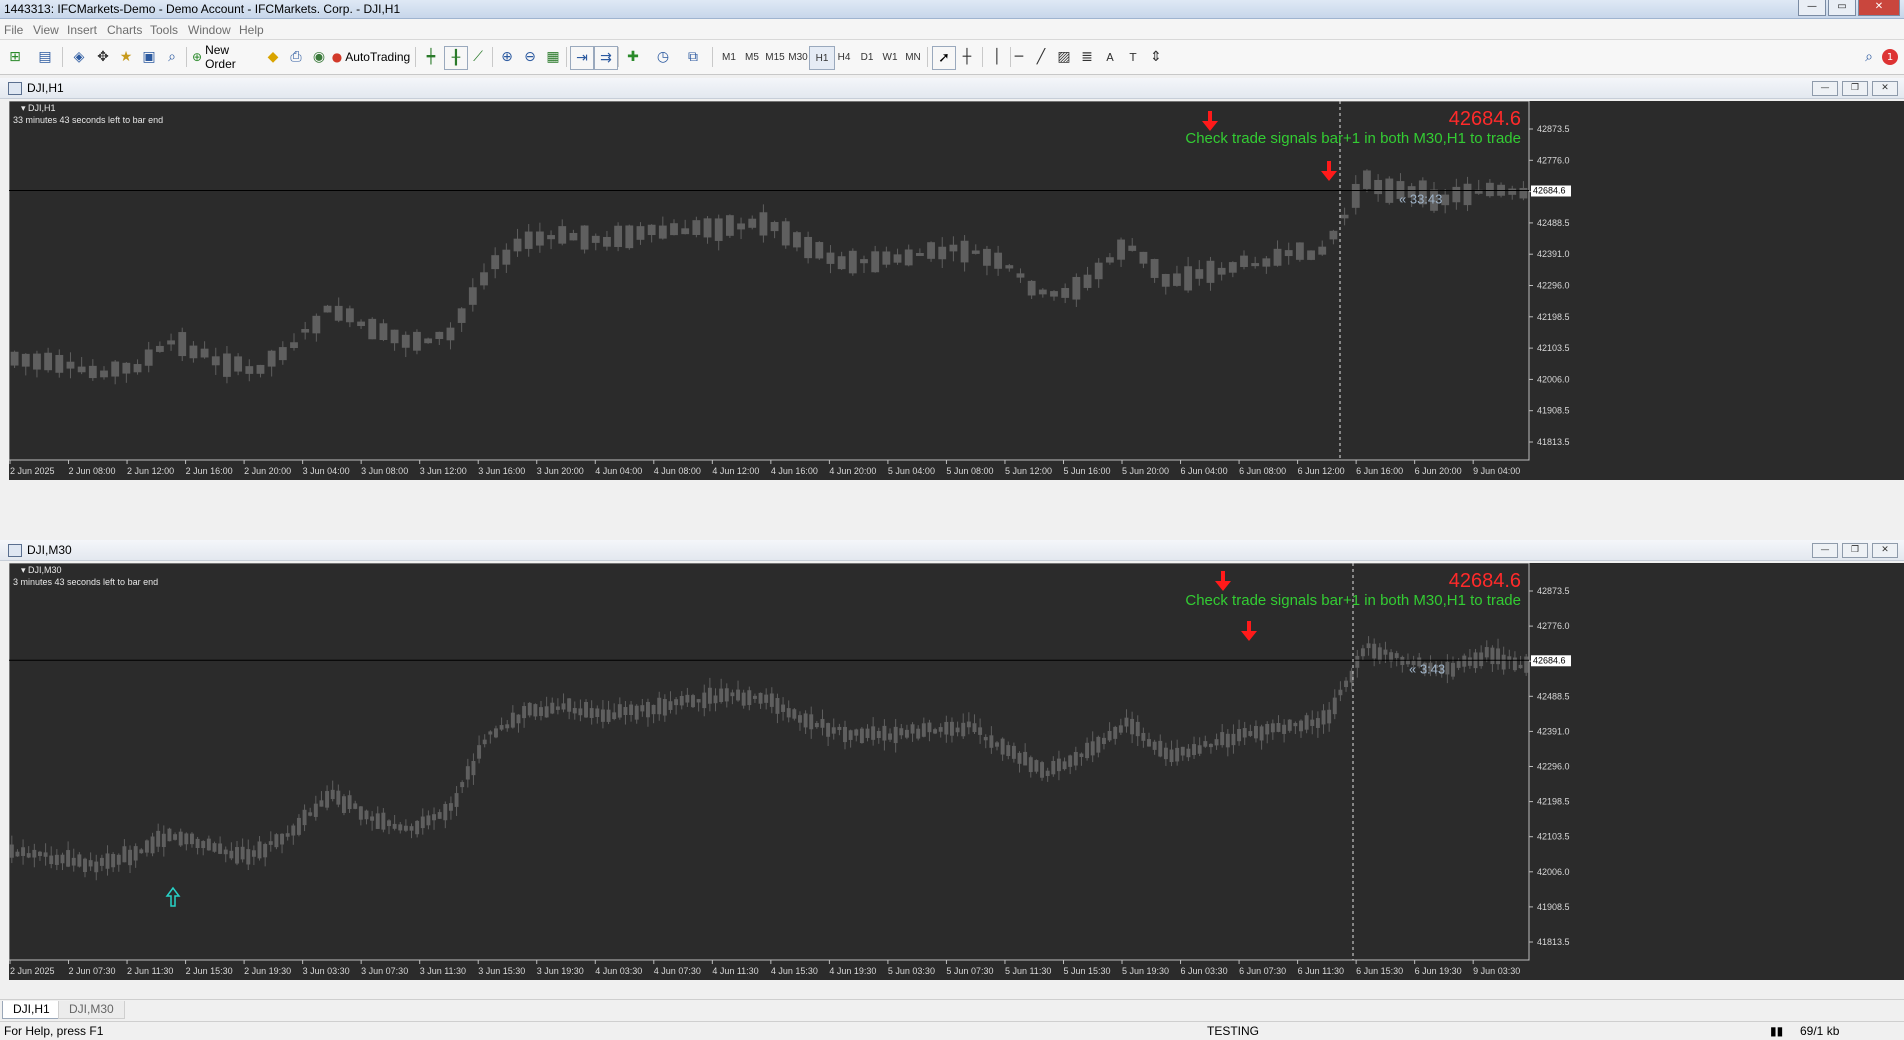  Describe the element at coordinates (296, 57) in the screenshot. I see `signals-icon: ⎙` at that location.